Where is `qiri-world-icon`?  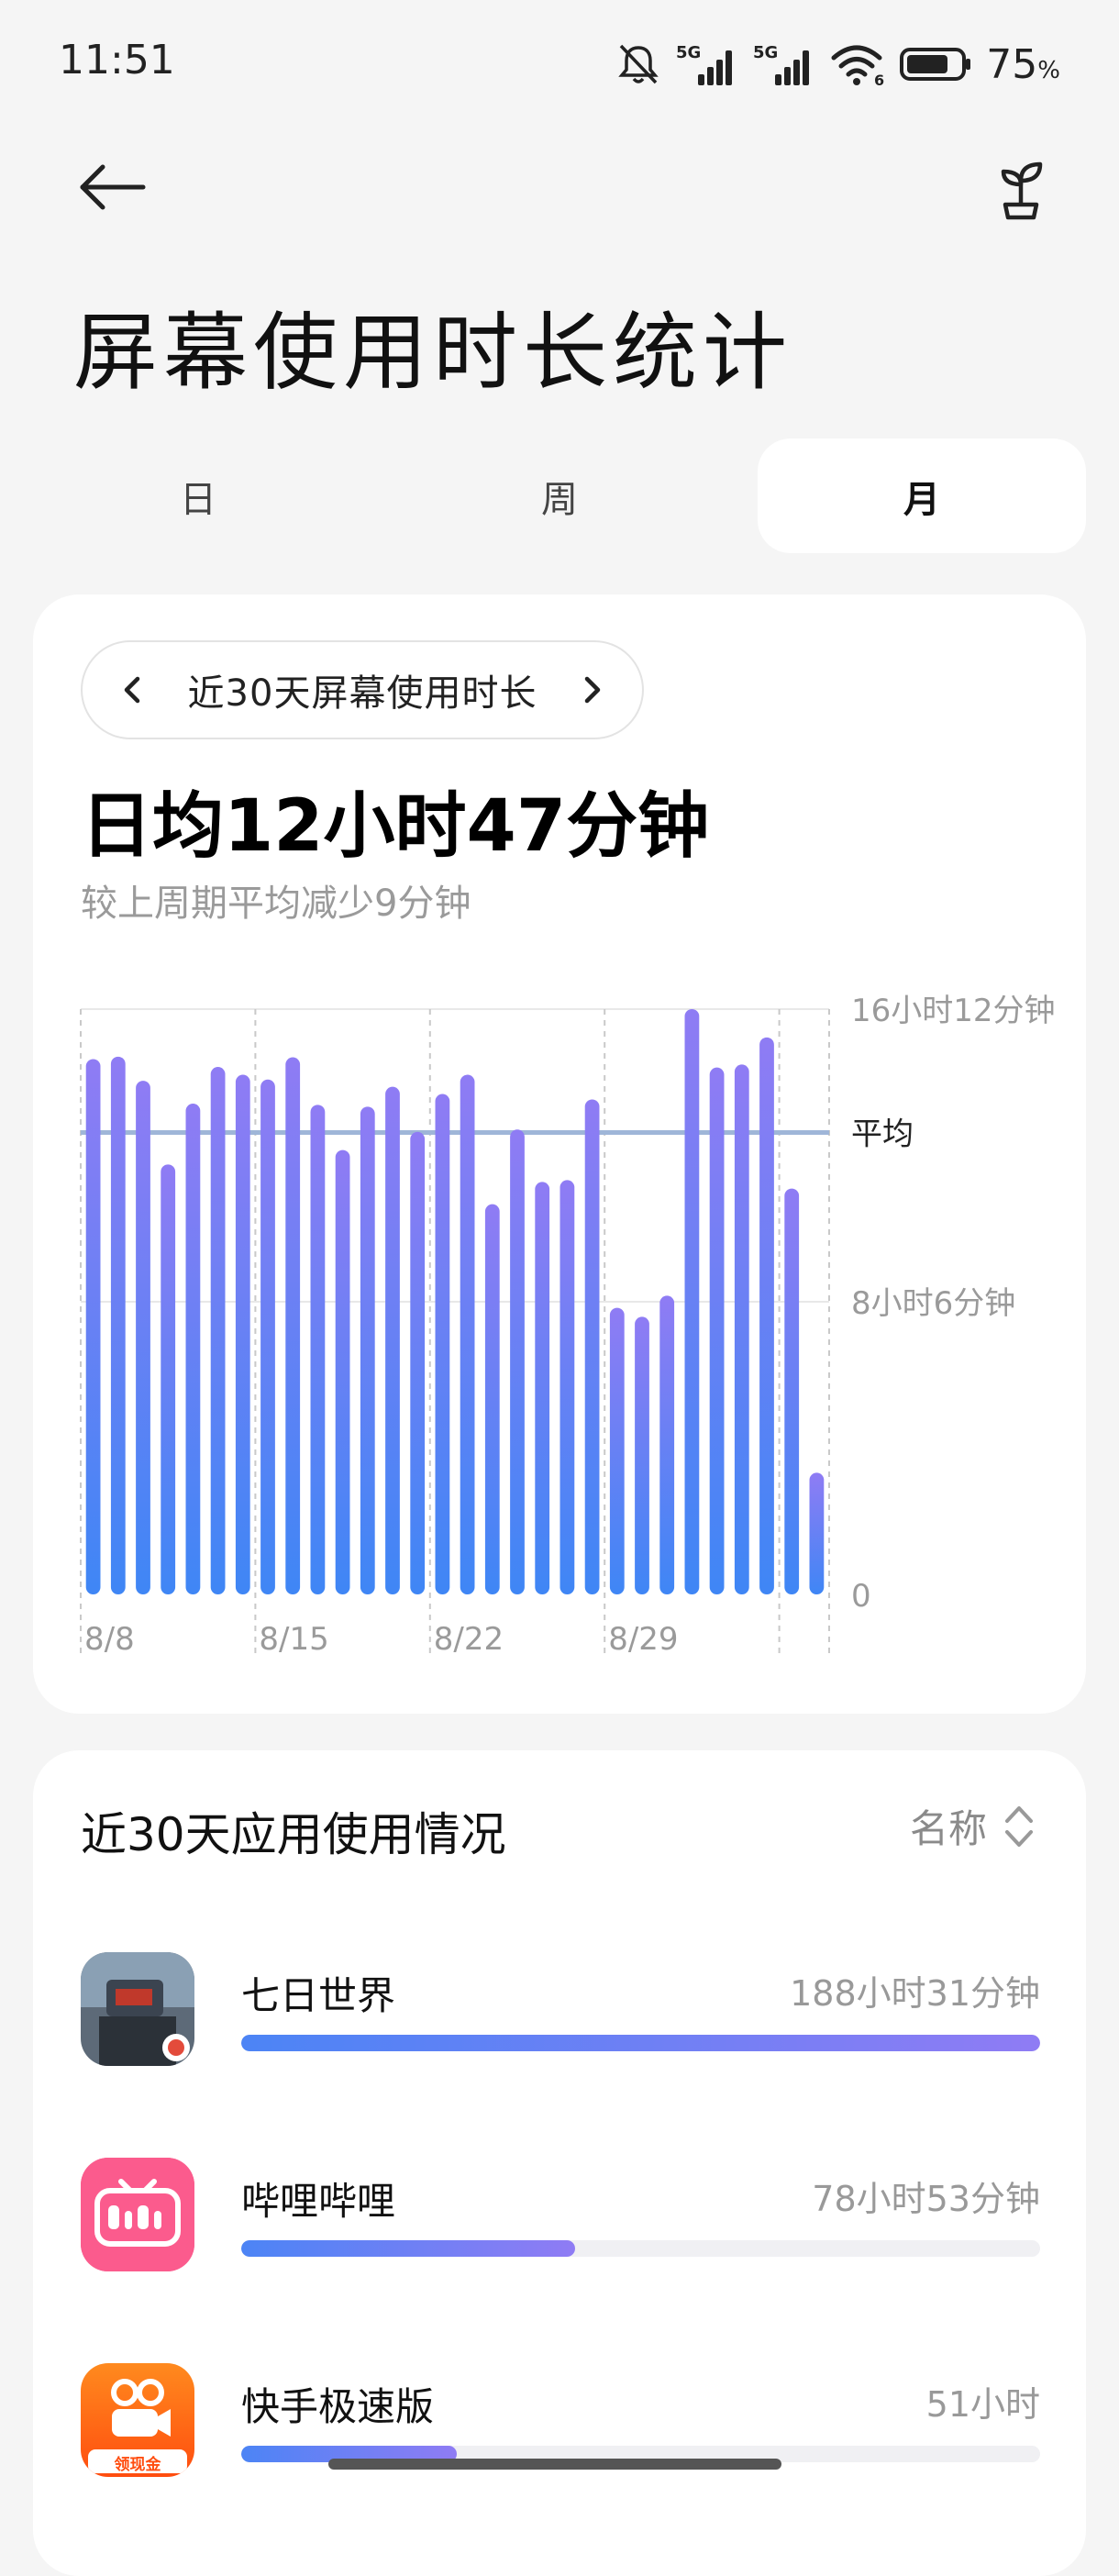
qiri-world-icon is located at coordinates (137, 2009).